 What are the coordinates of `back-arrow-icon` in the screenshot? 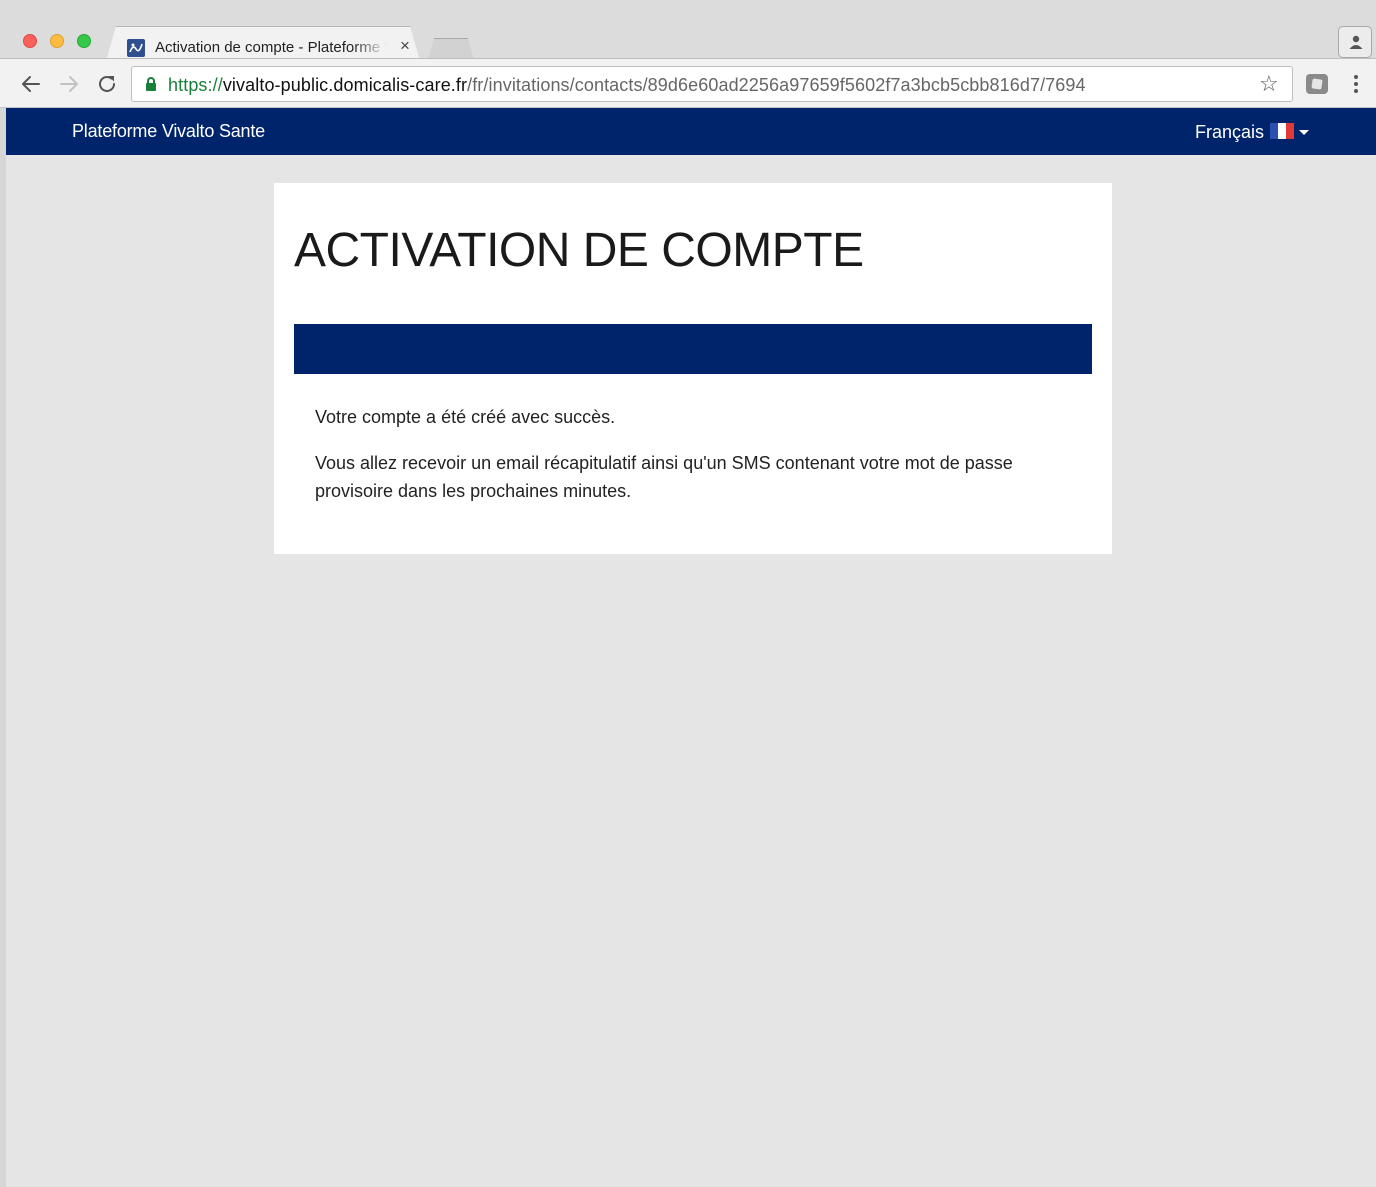 It's located at (31, 84).